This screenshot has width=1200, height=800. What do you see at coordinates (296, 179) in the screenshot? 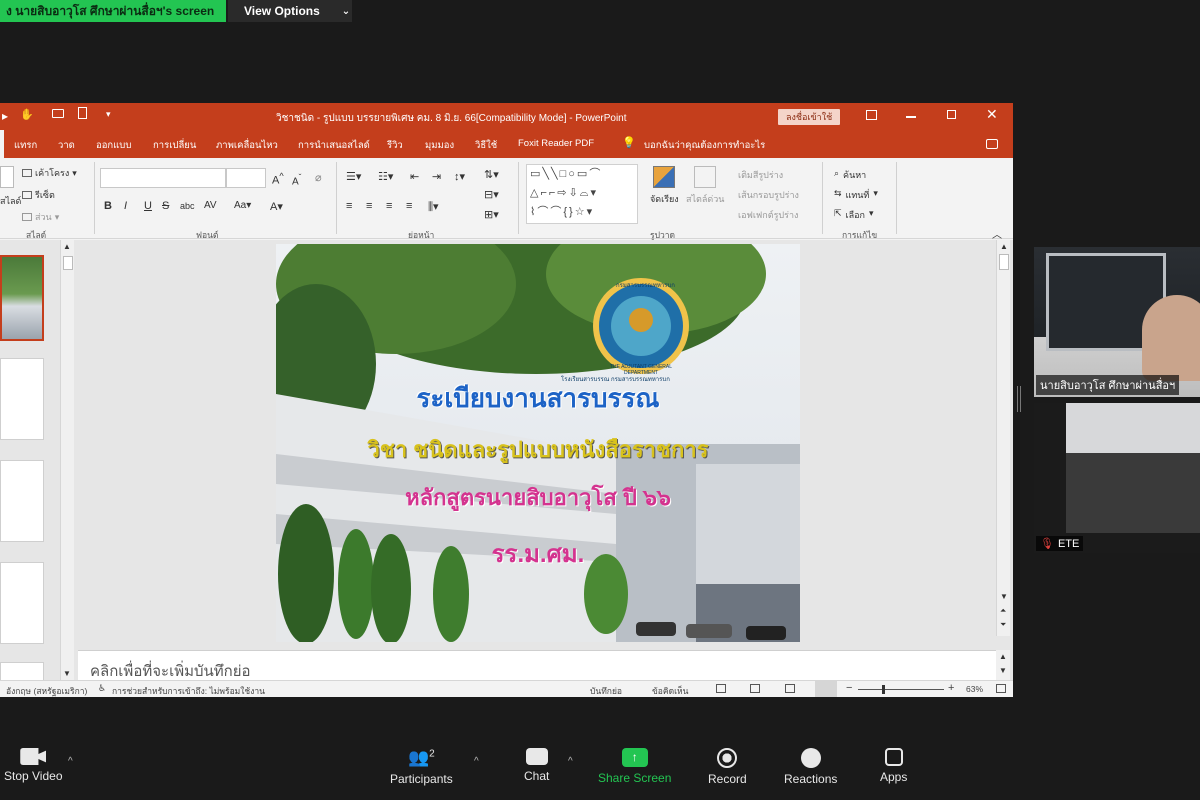
I see `shrink-font-icon: Aˇ` at bounding box center [296, 179].